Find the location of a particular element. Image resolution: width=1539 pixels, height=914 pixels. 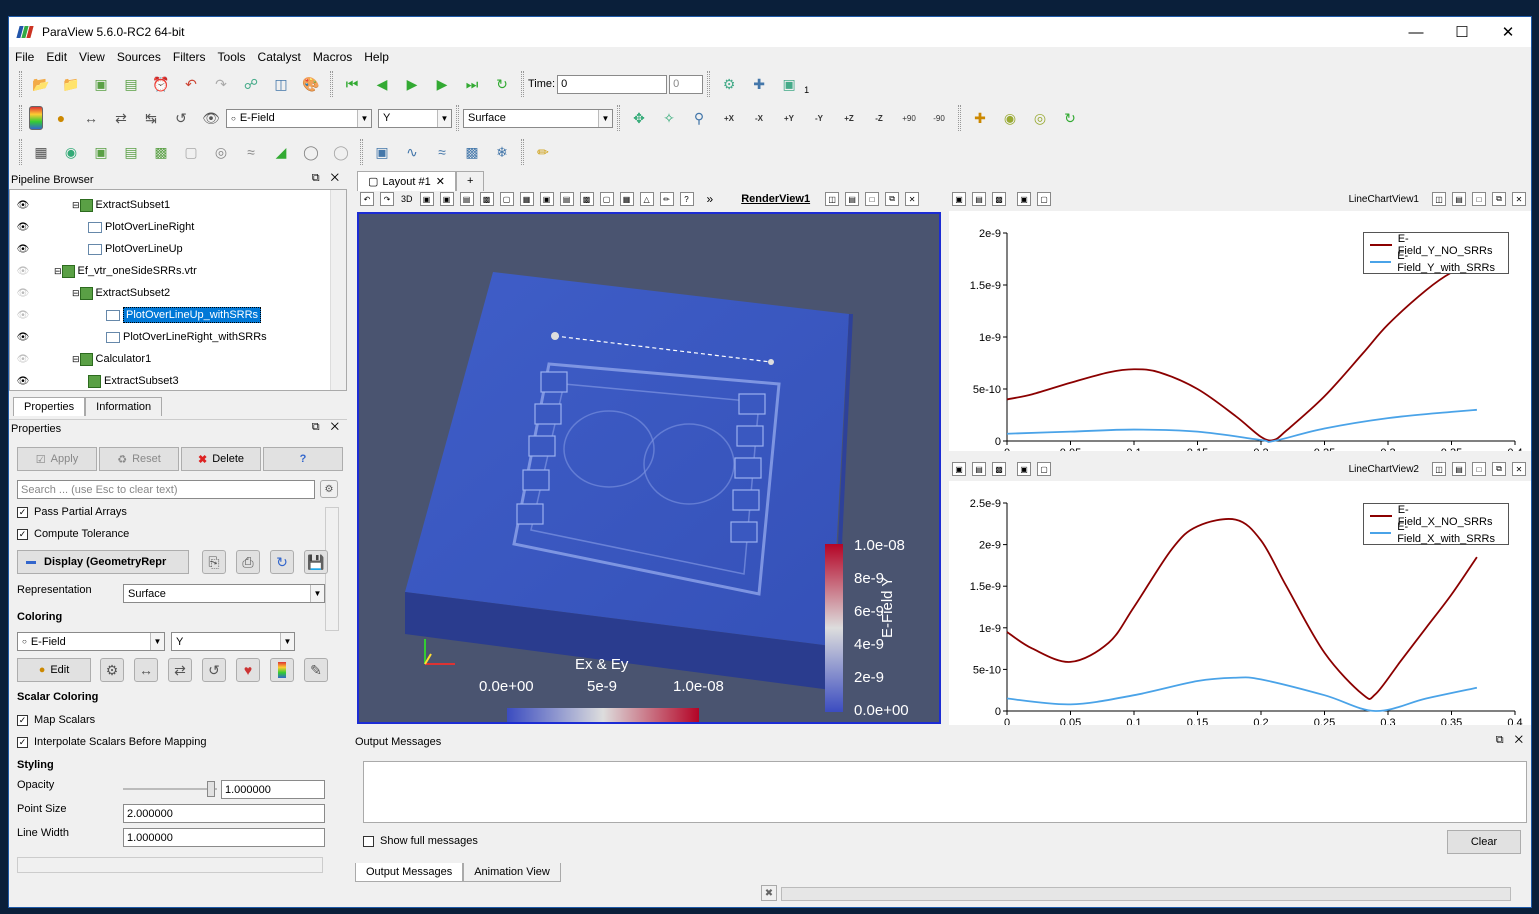

rotation-center-icon: ↻ is located at coordinates (1070, 118).